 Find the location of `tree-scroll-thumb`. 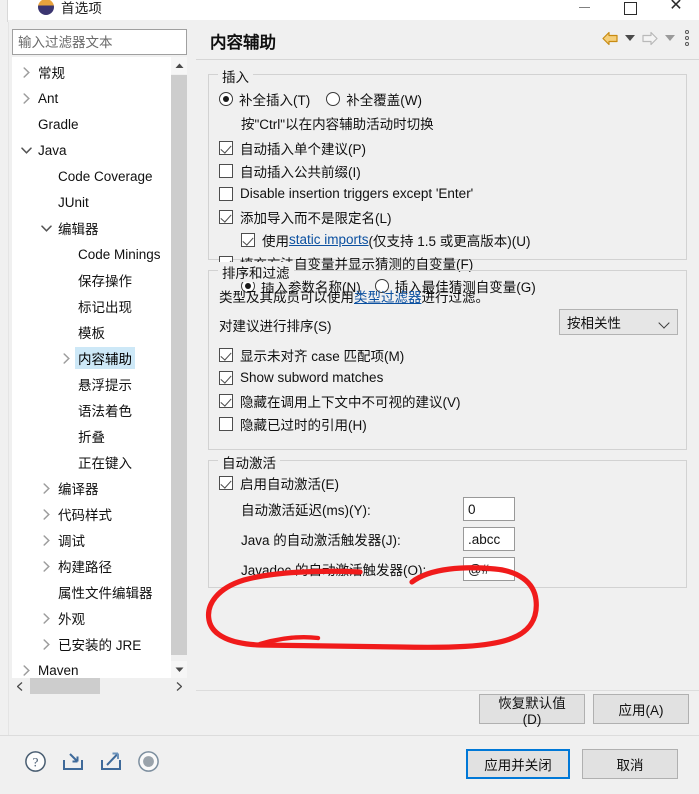

tree-scroll-thumb is located at coordinates (179, 365).